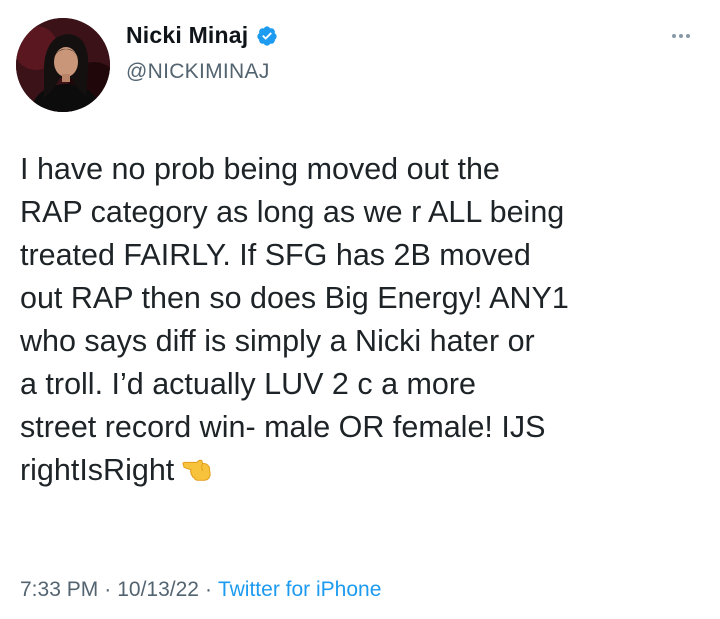  Describe the element at coordinates (197, 469) in the screenshot. I see `backhand-index-pointing-left-icon` at that location.